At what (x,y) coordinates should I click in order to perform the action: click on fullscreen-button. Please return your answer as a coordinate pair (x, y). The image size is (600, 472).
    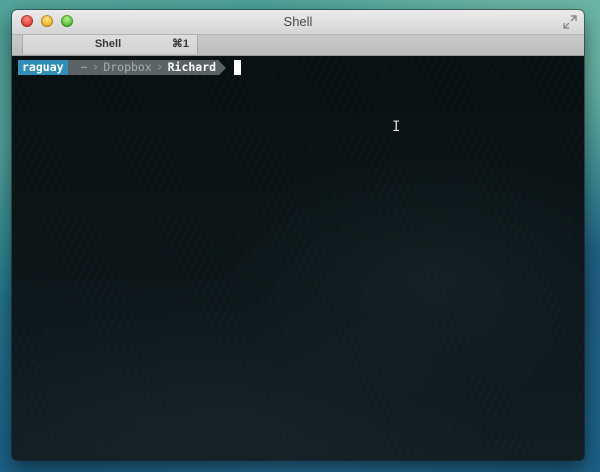
    Looking at the image, I should click on (570, 22).